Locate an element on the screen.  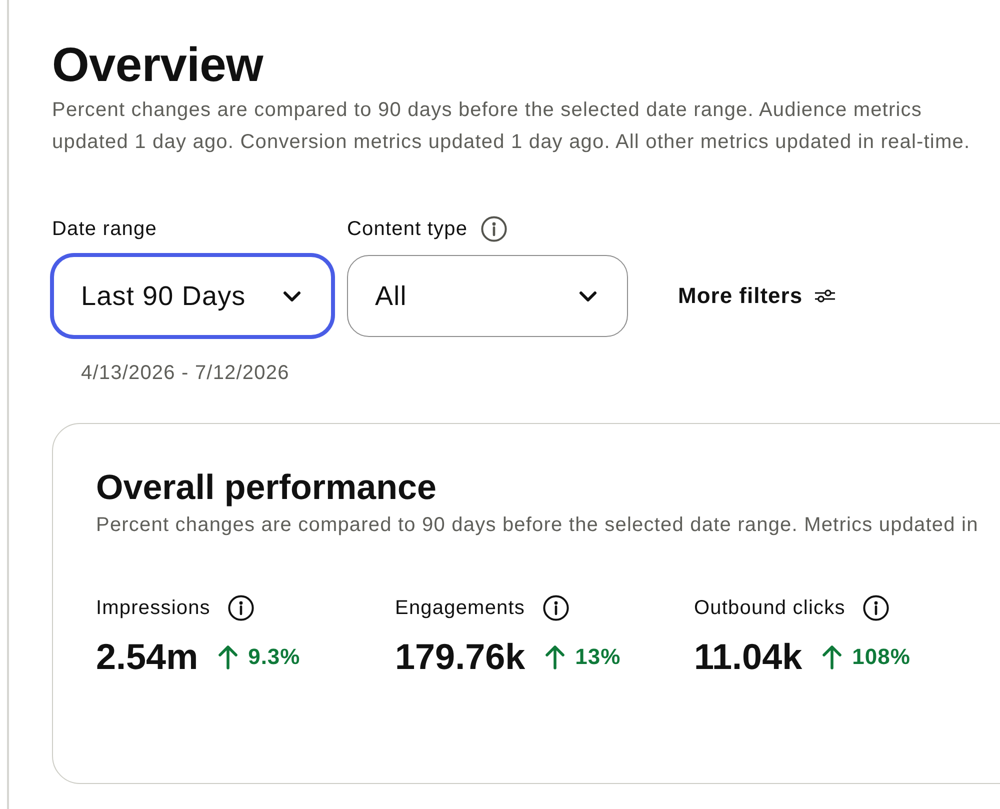
filter-label: Content type is located at coordinates (407, 229).